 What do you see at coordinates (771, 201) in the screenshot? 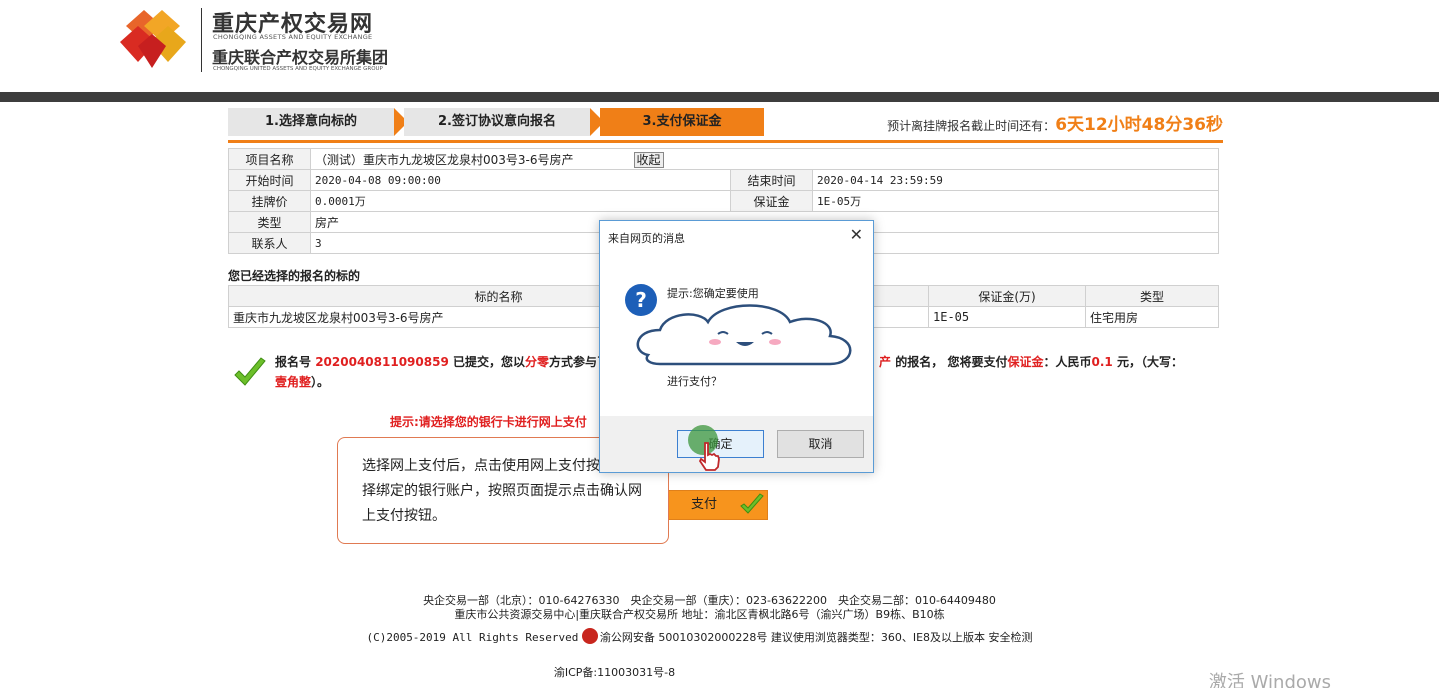
I see `deposit-label: 保证金` at bounding box center [771, 201].